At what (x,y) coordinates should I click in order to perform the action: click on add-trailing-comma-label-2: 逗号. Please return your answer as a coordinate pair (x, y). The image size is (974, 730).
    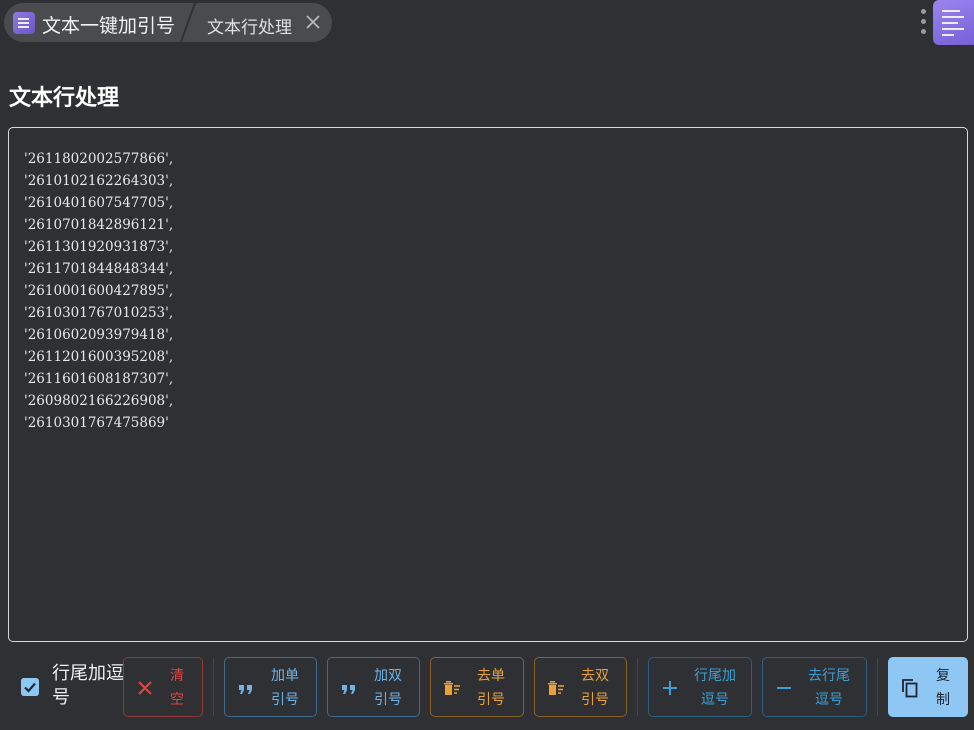
    Looking at the image, I should click on (715, 700).